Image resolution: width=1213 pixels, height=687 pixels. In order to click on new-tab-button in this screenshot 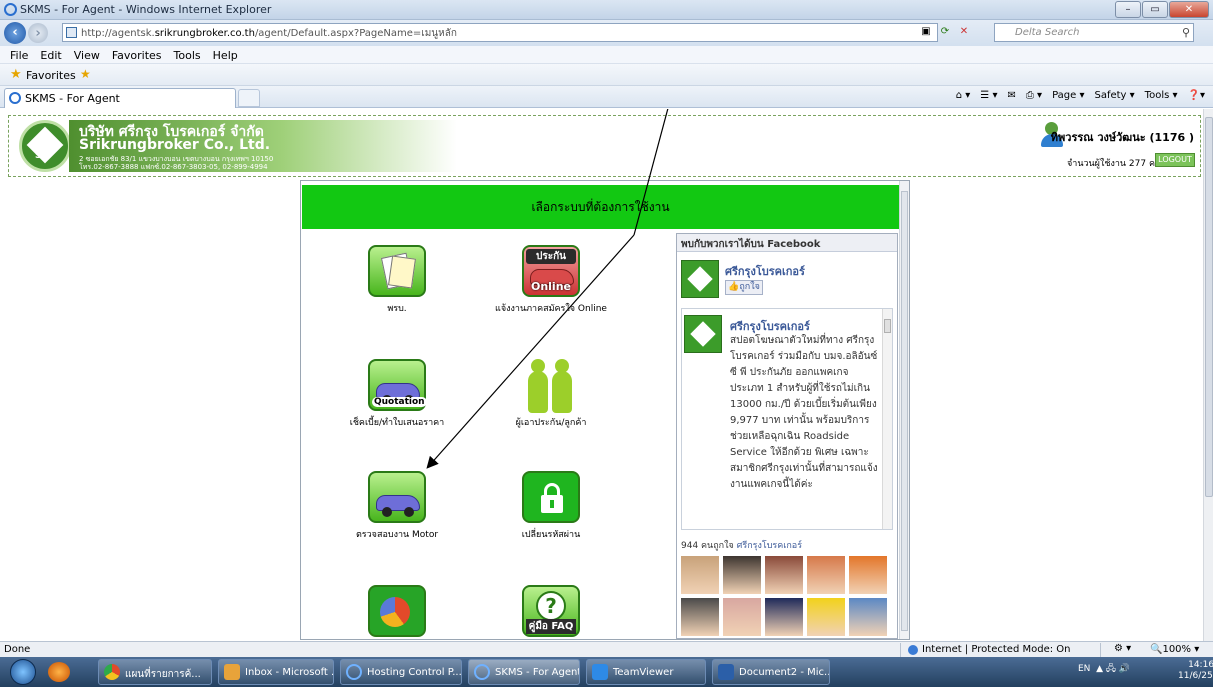, I will do `click(249, 98)`.